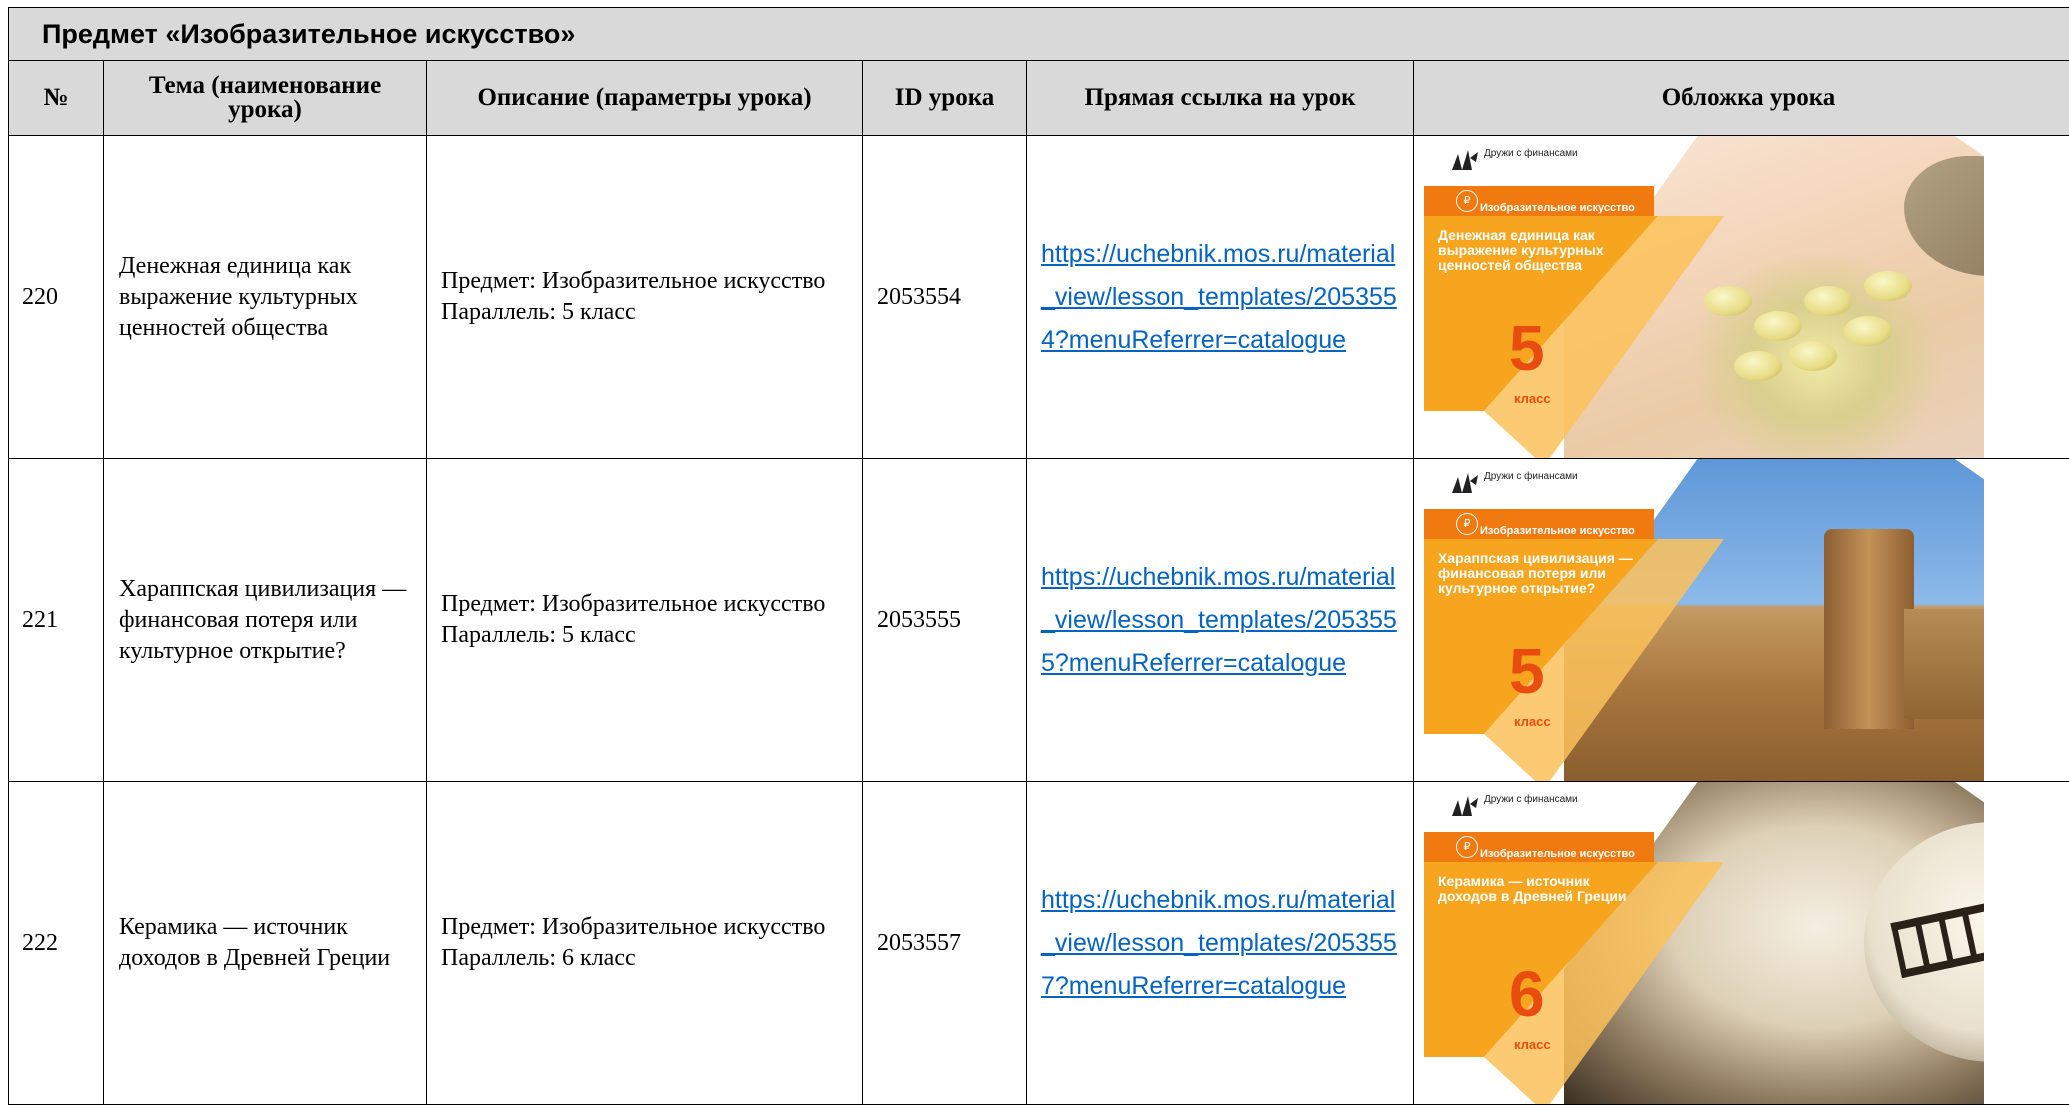 This screenshot has width=2069, height=1105. Describe the element at coordinates (1527, 994) in the screenshot. I see `cover-grade-number: 6` at that location.